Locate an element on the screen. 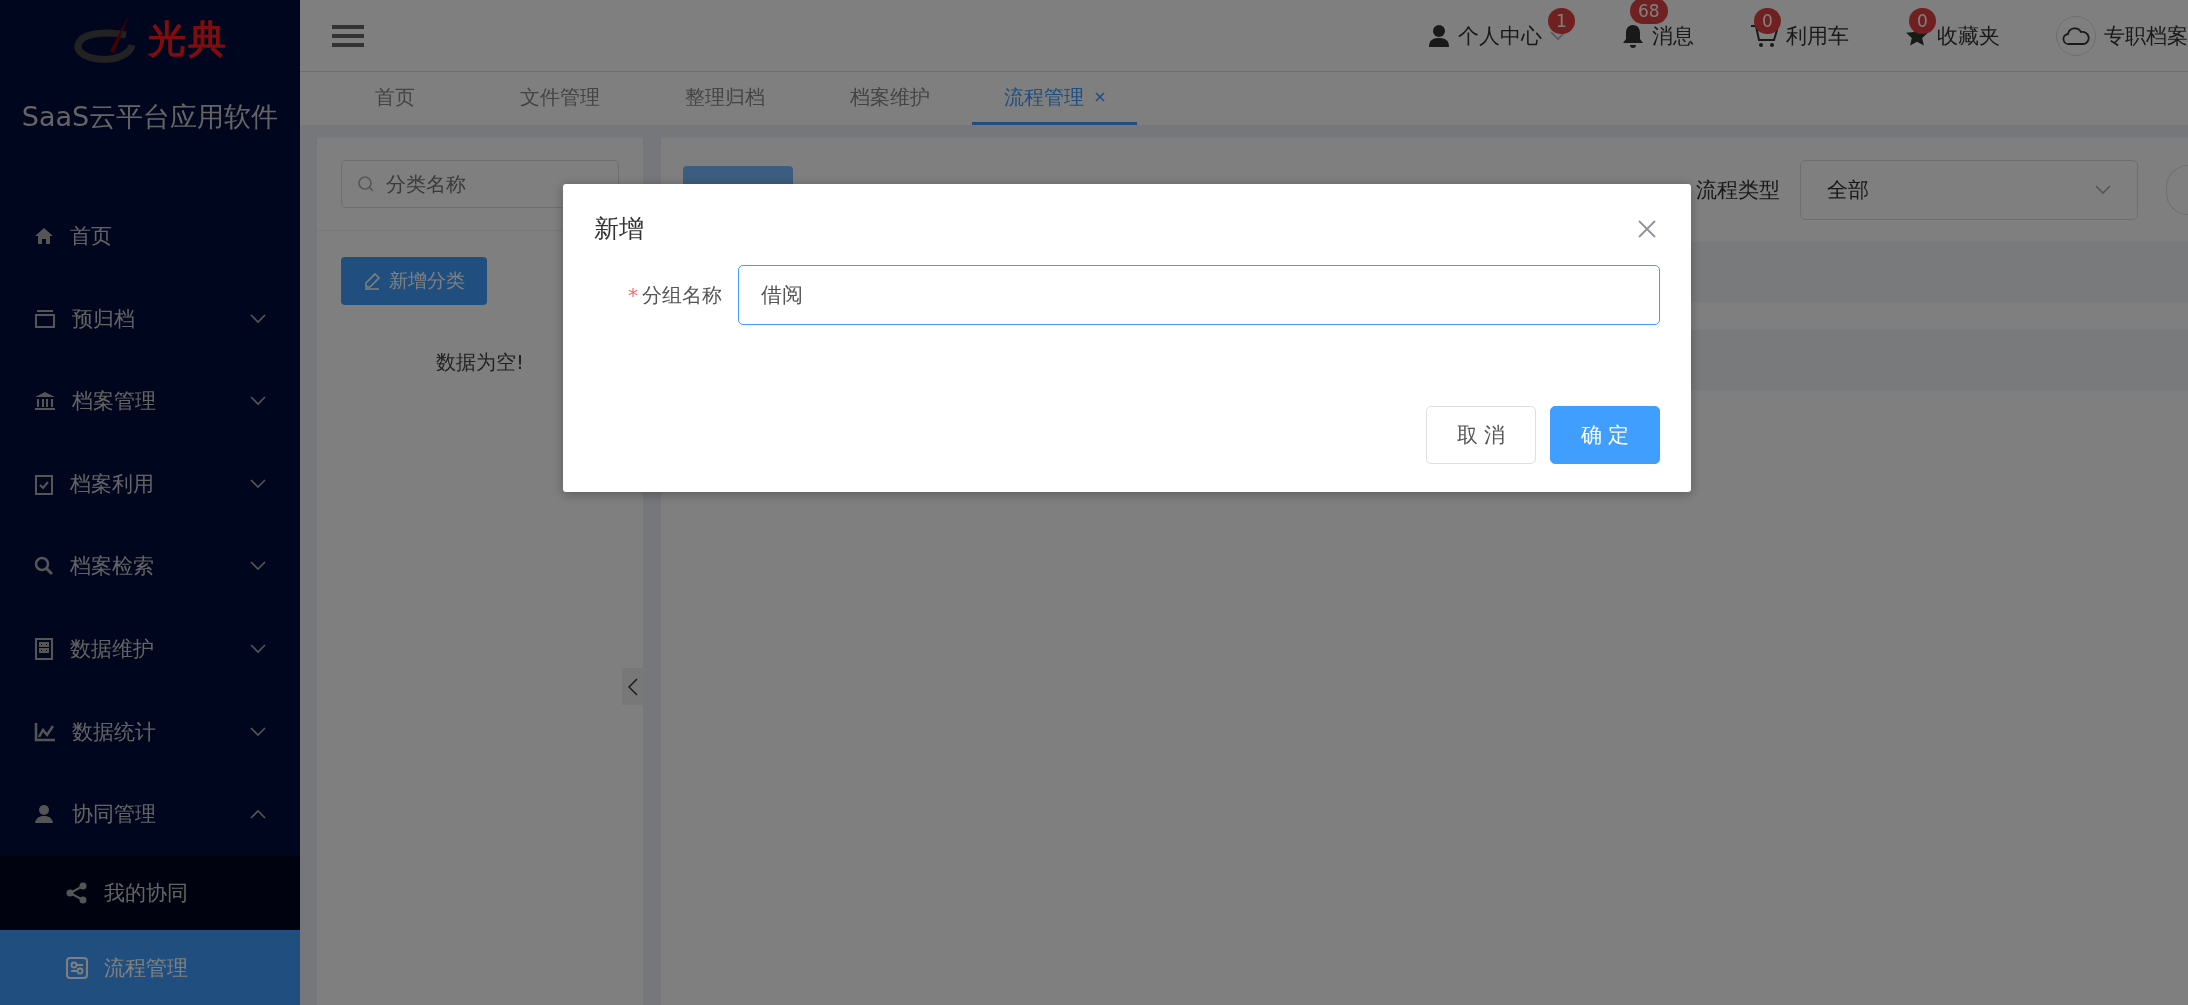 Image resolution: width=2188 pixels, height=1005 pixels. collapse-handle is located at coordinates (633, 686).